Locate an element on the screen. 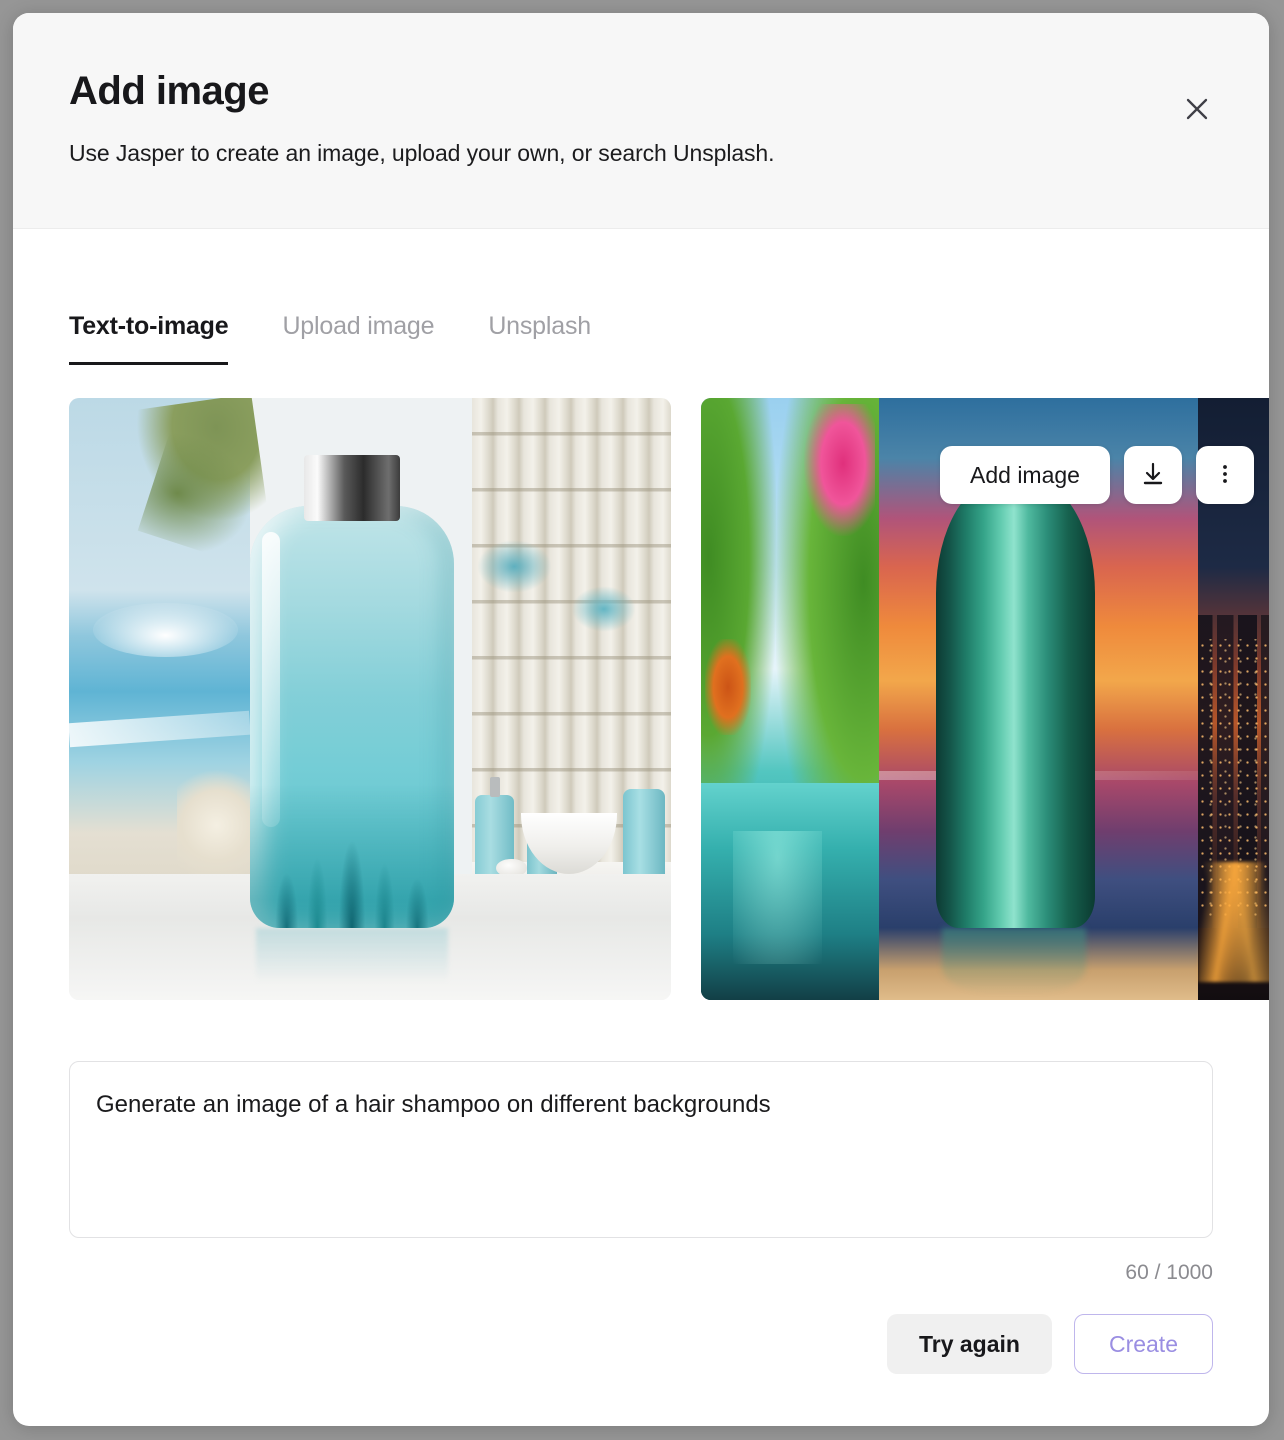  more-options-button is located at coordinates (1224, 475).